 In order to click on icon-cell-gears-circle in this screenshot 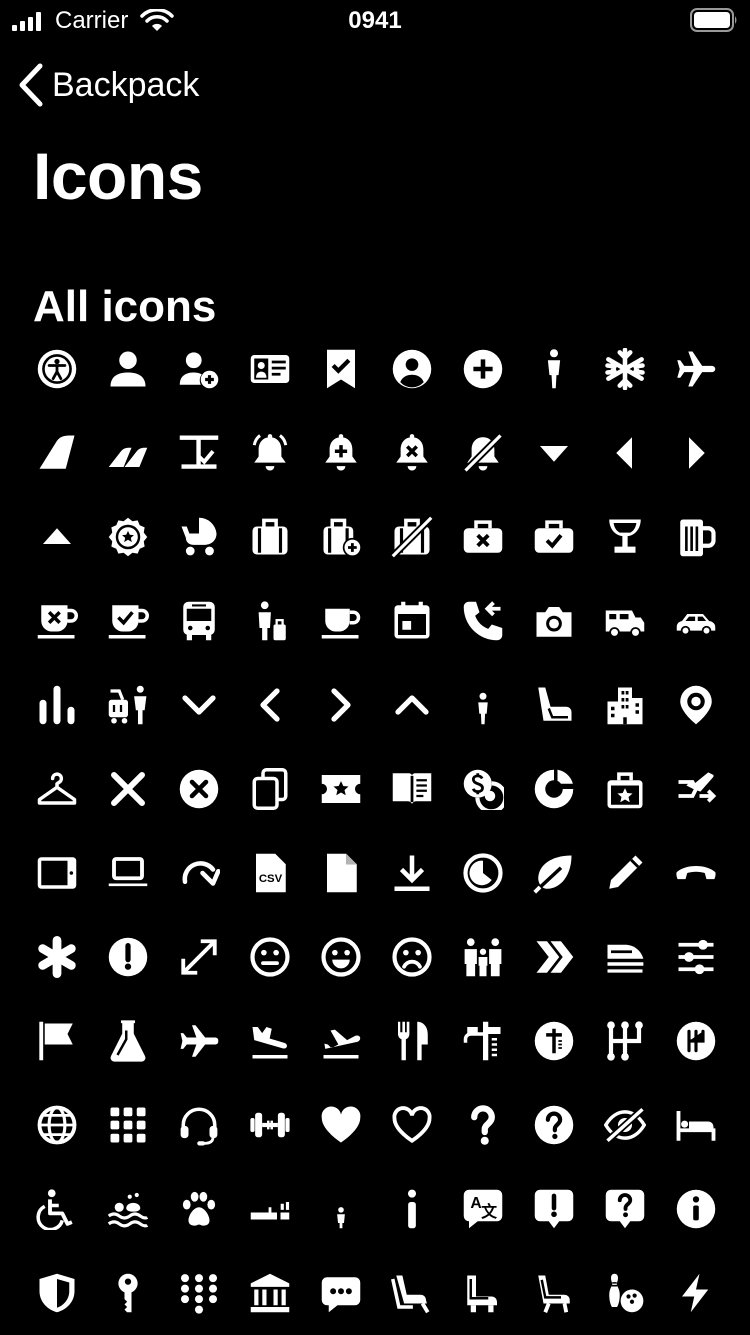, I will do `click(695, 1041)`.